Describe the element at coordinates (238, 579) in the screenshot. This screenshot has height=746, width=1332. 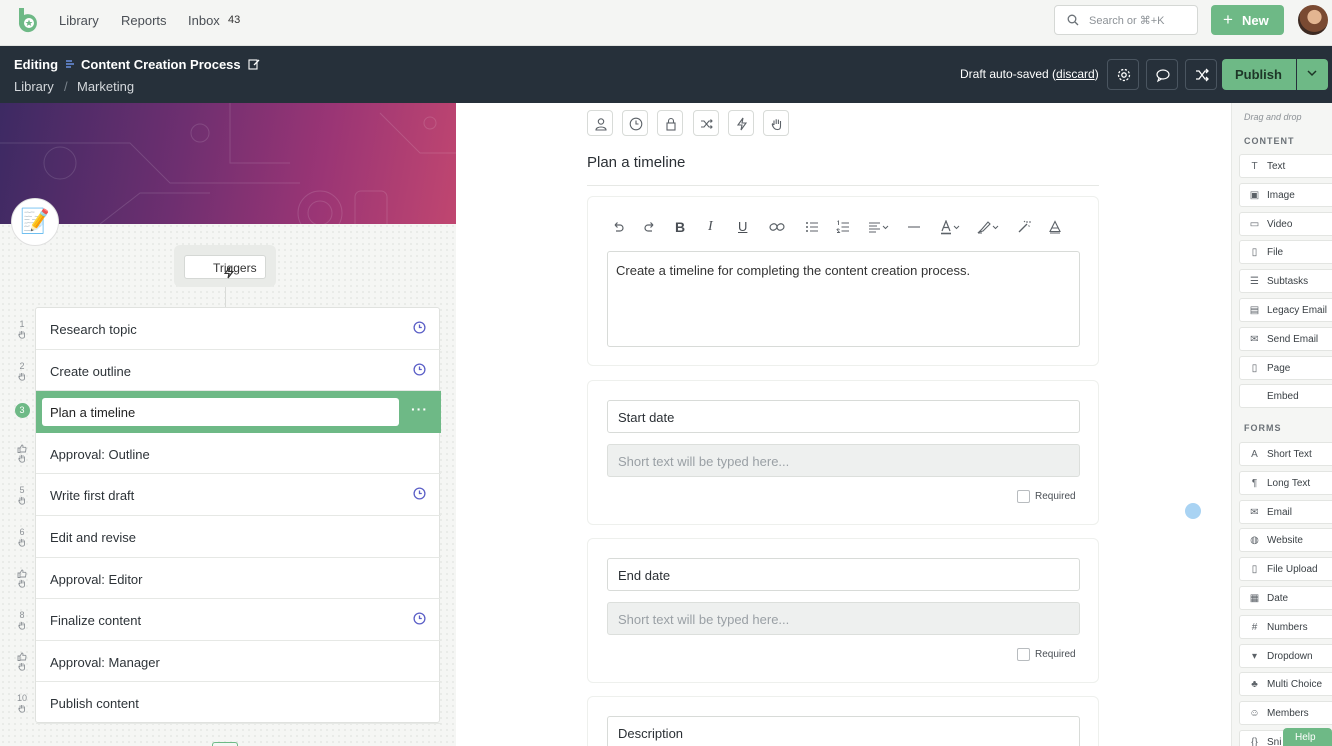
I see `approval-step-row: Approval: Editor` at that location.